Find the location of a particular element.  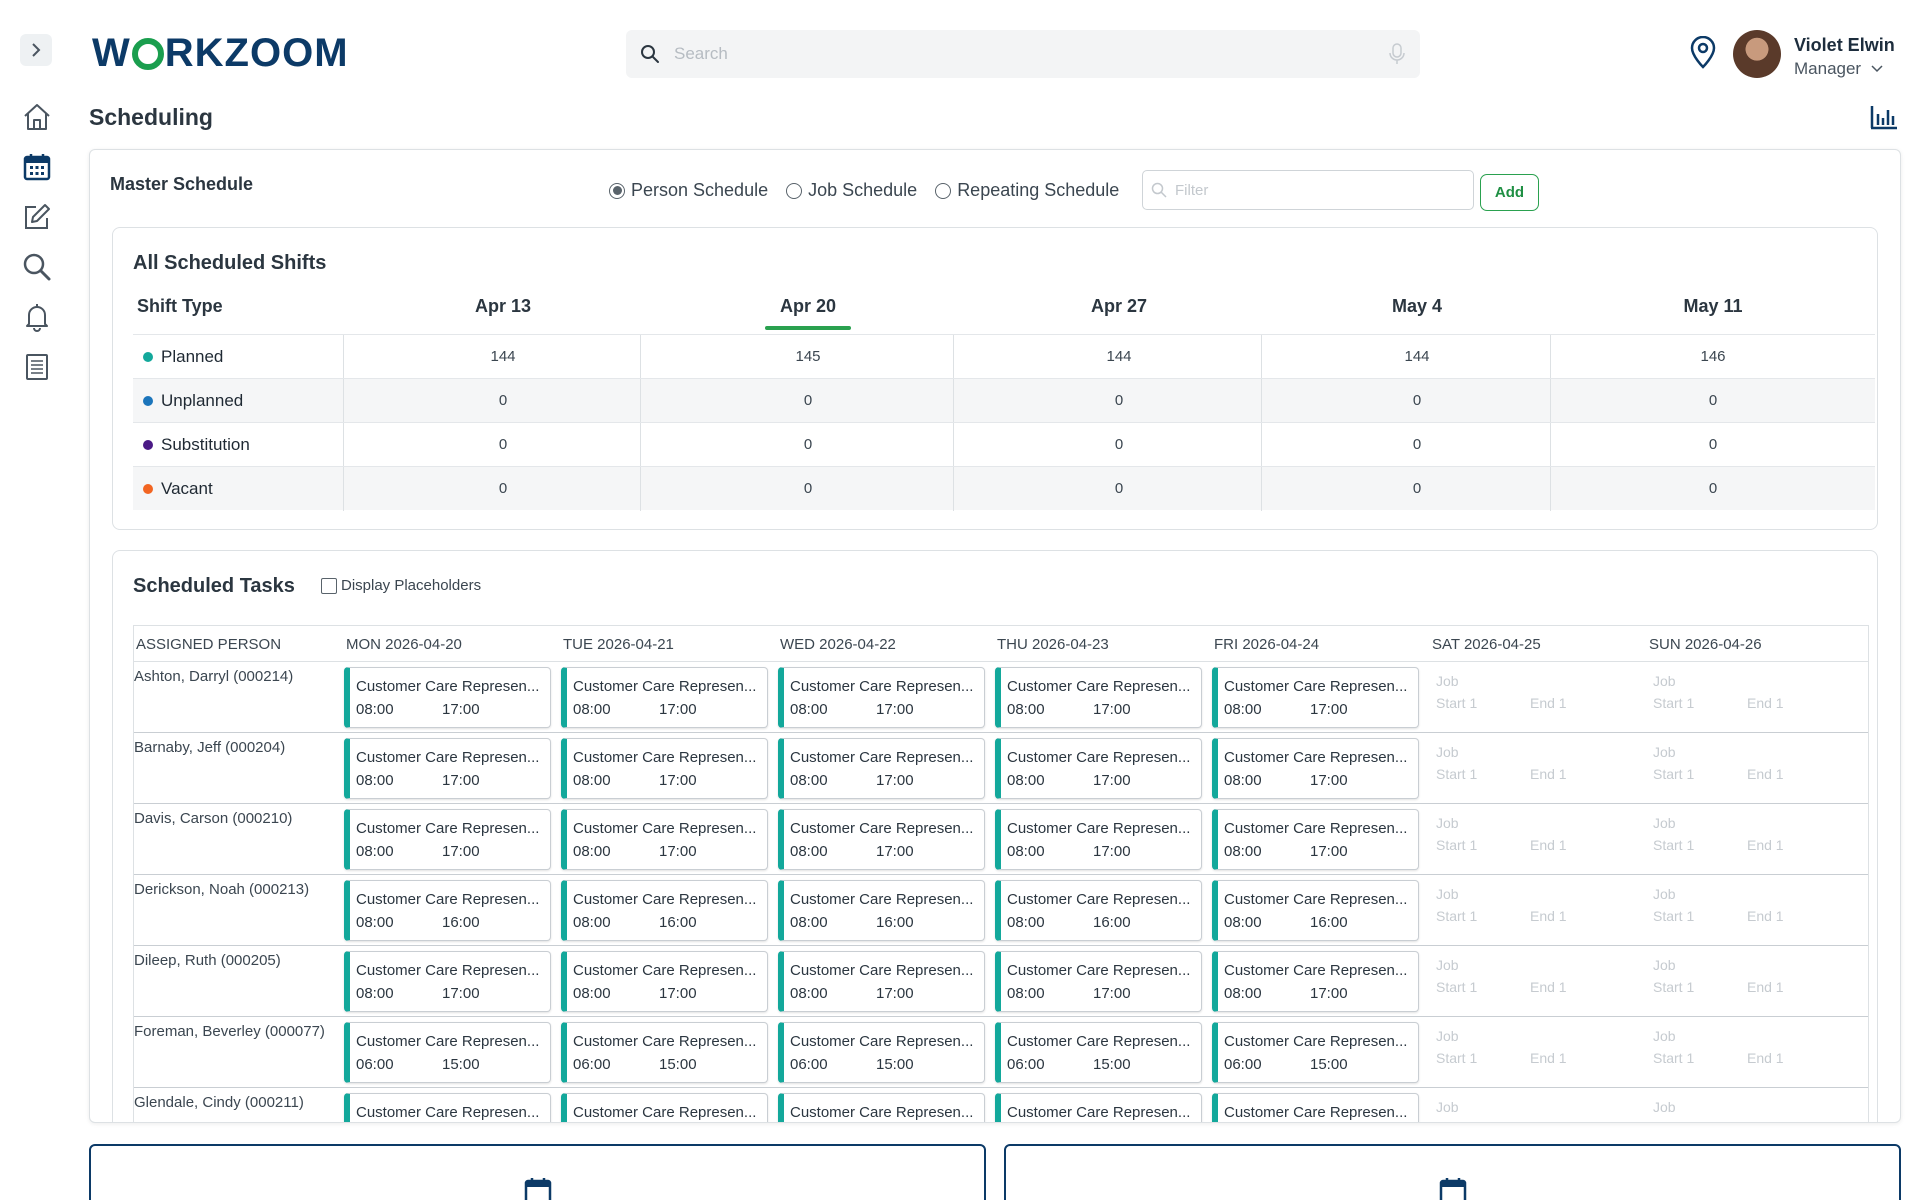

radio-repeating-schedule: Repeating Schedule is located at coordinates (1027, 190).